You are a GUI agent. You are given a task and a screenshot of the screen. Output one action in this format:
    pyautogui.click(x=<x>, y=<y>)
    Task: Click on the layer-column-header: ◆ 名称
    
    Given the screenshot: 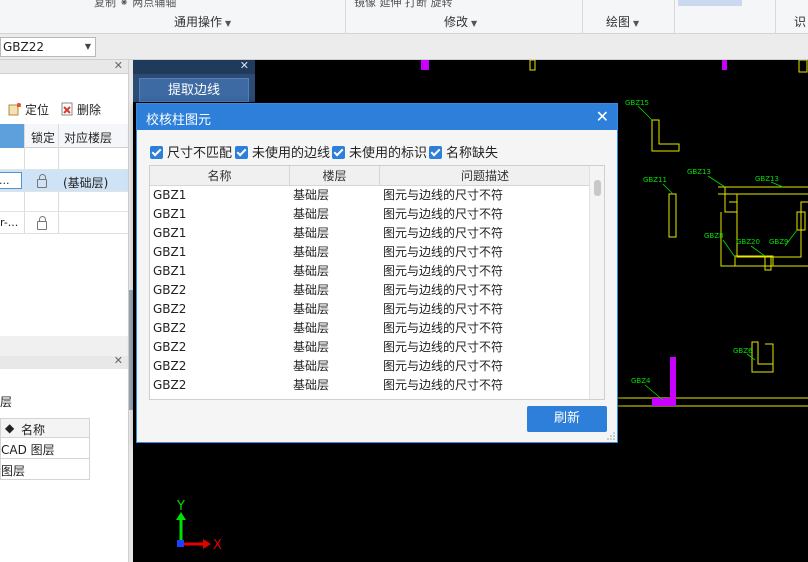 What is the action you would take?
    pyautogui.click(x=45, y=428)
    